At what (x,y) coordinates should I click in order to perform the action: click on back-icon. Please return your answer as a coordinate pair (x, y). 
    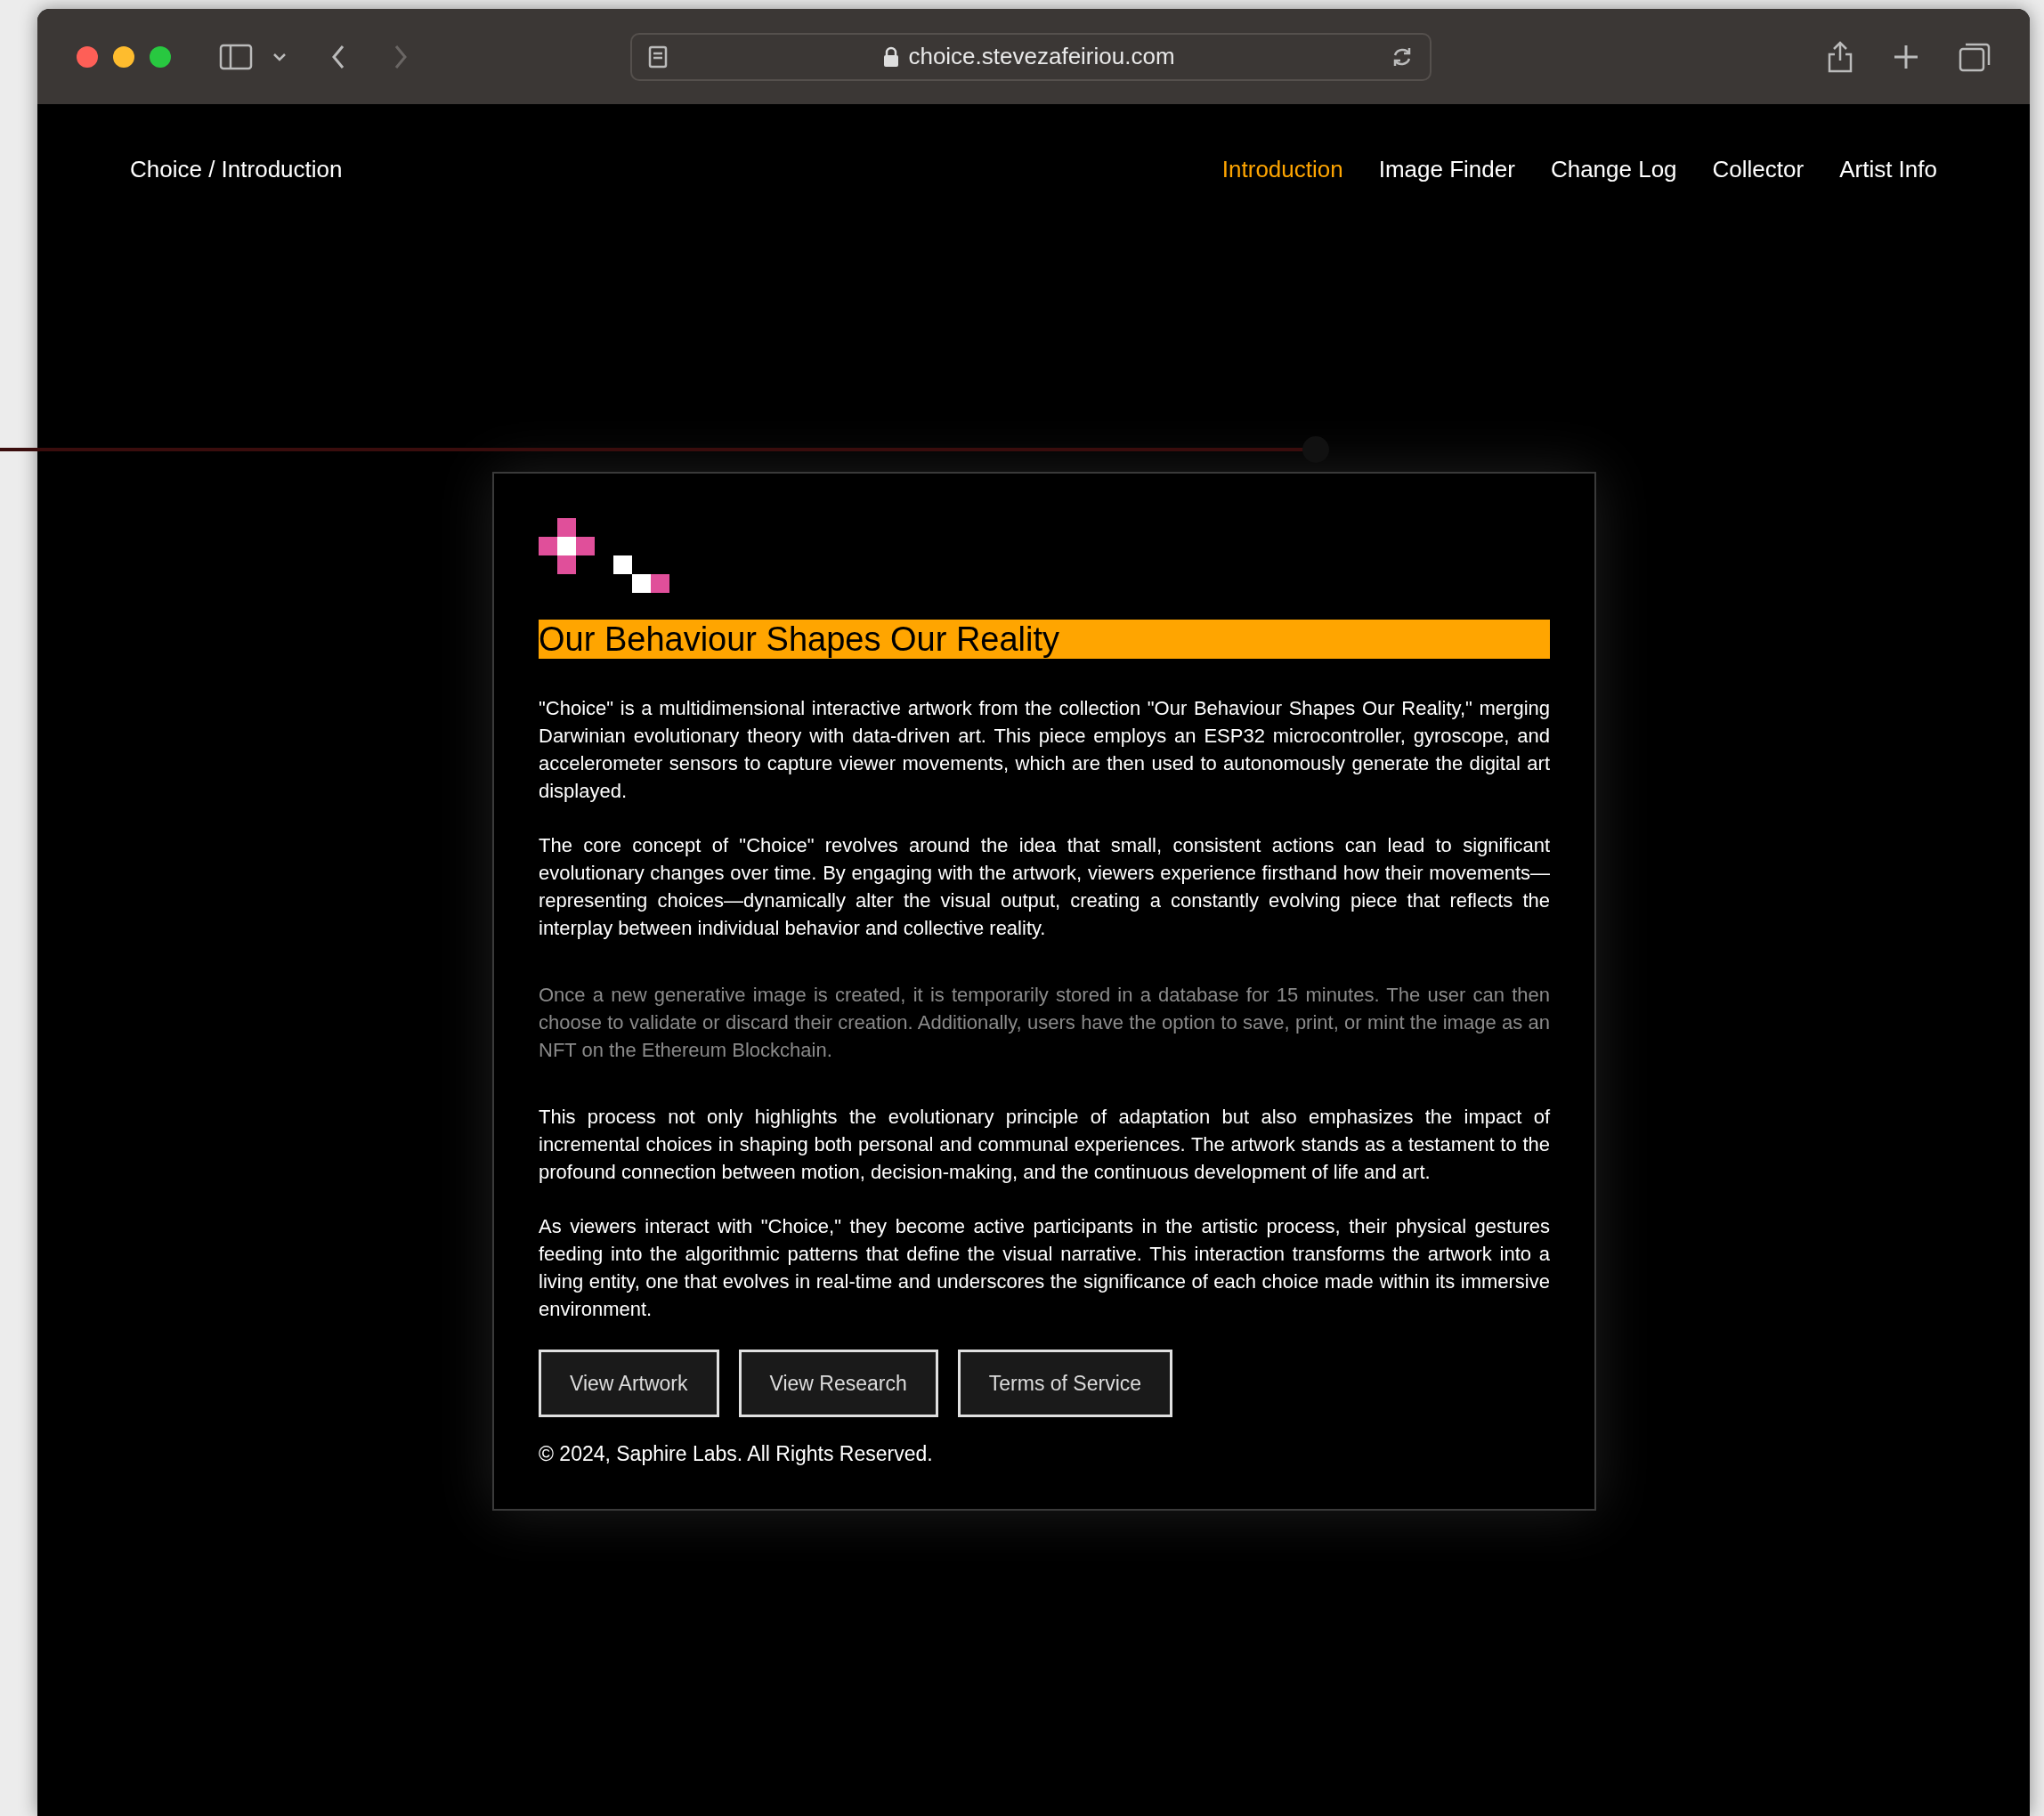
    Looking at the image, I should click on (338, 56).